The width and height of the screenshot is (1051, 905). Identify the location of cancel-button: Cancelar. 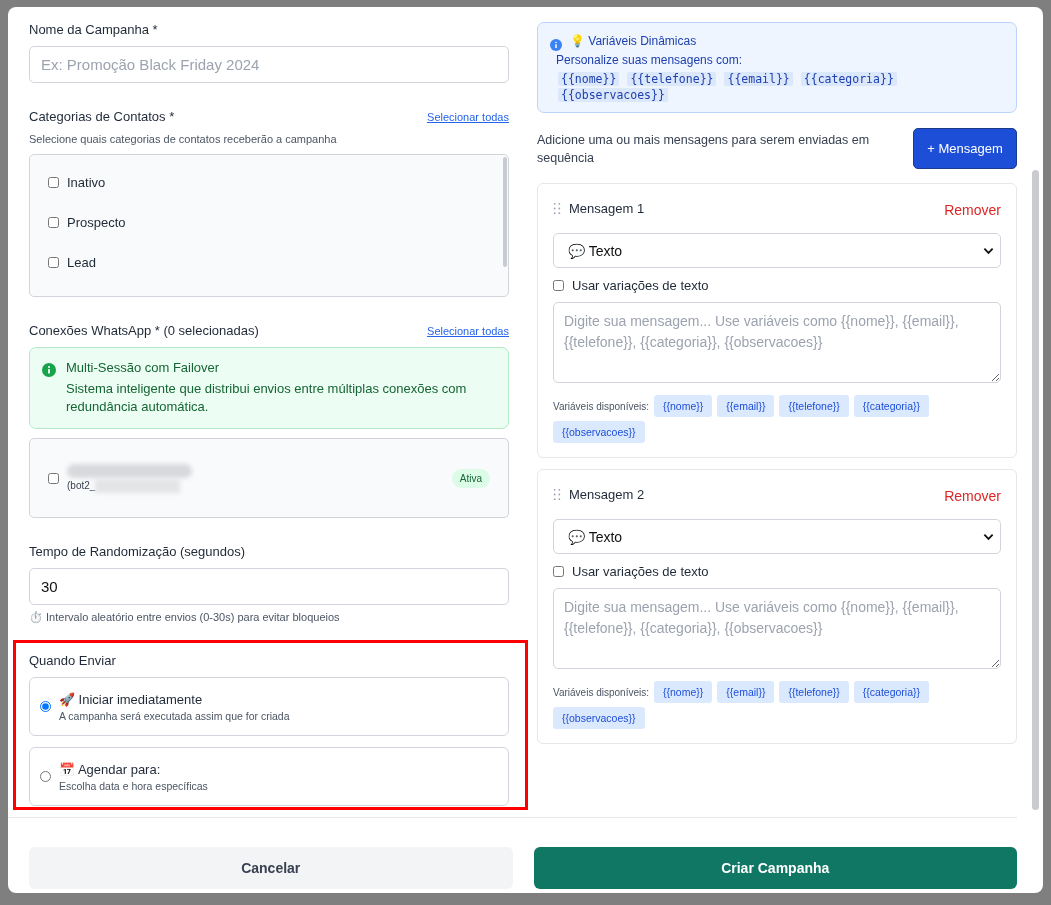
(271, 868).